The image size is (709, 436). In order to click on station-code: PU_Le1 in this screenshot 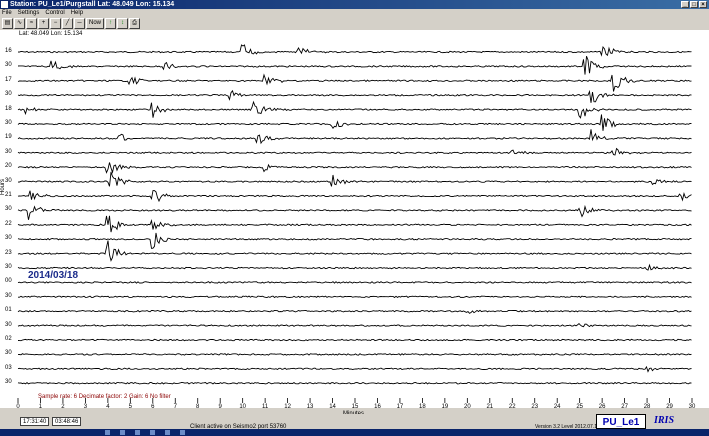, I will do `click(621, 421)`.